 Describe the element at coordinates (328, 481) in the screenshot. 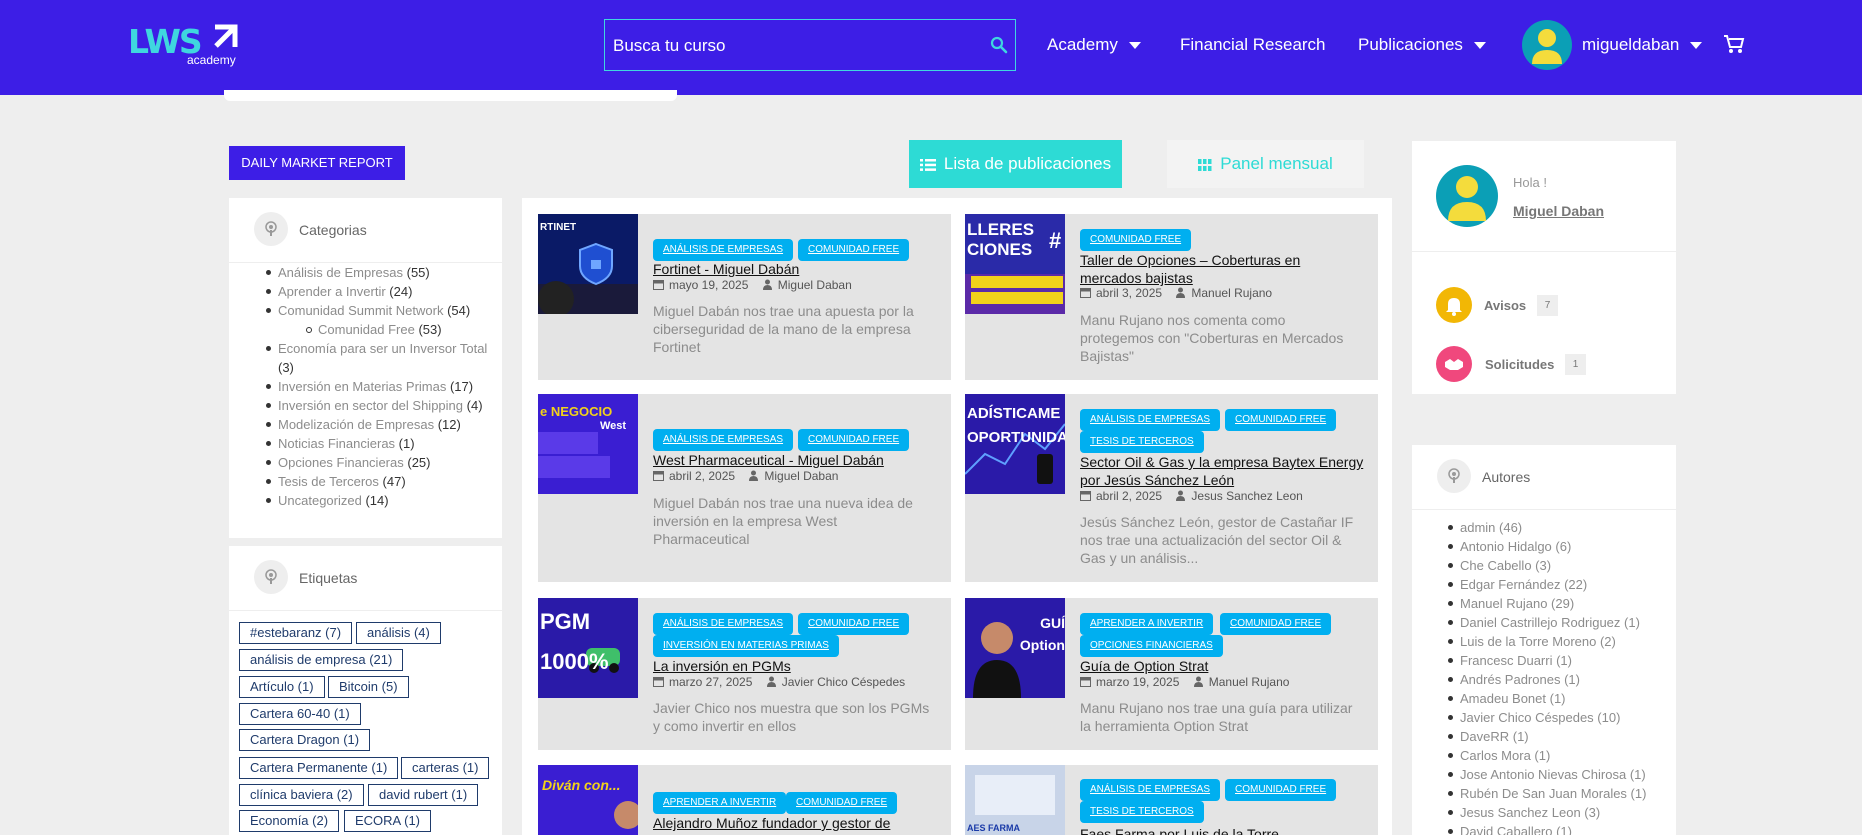

I see `category-link: Tesis de Terceros` at that location.